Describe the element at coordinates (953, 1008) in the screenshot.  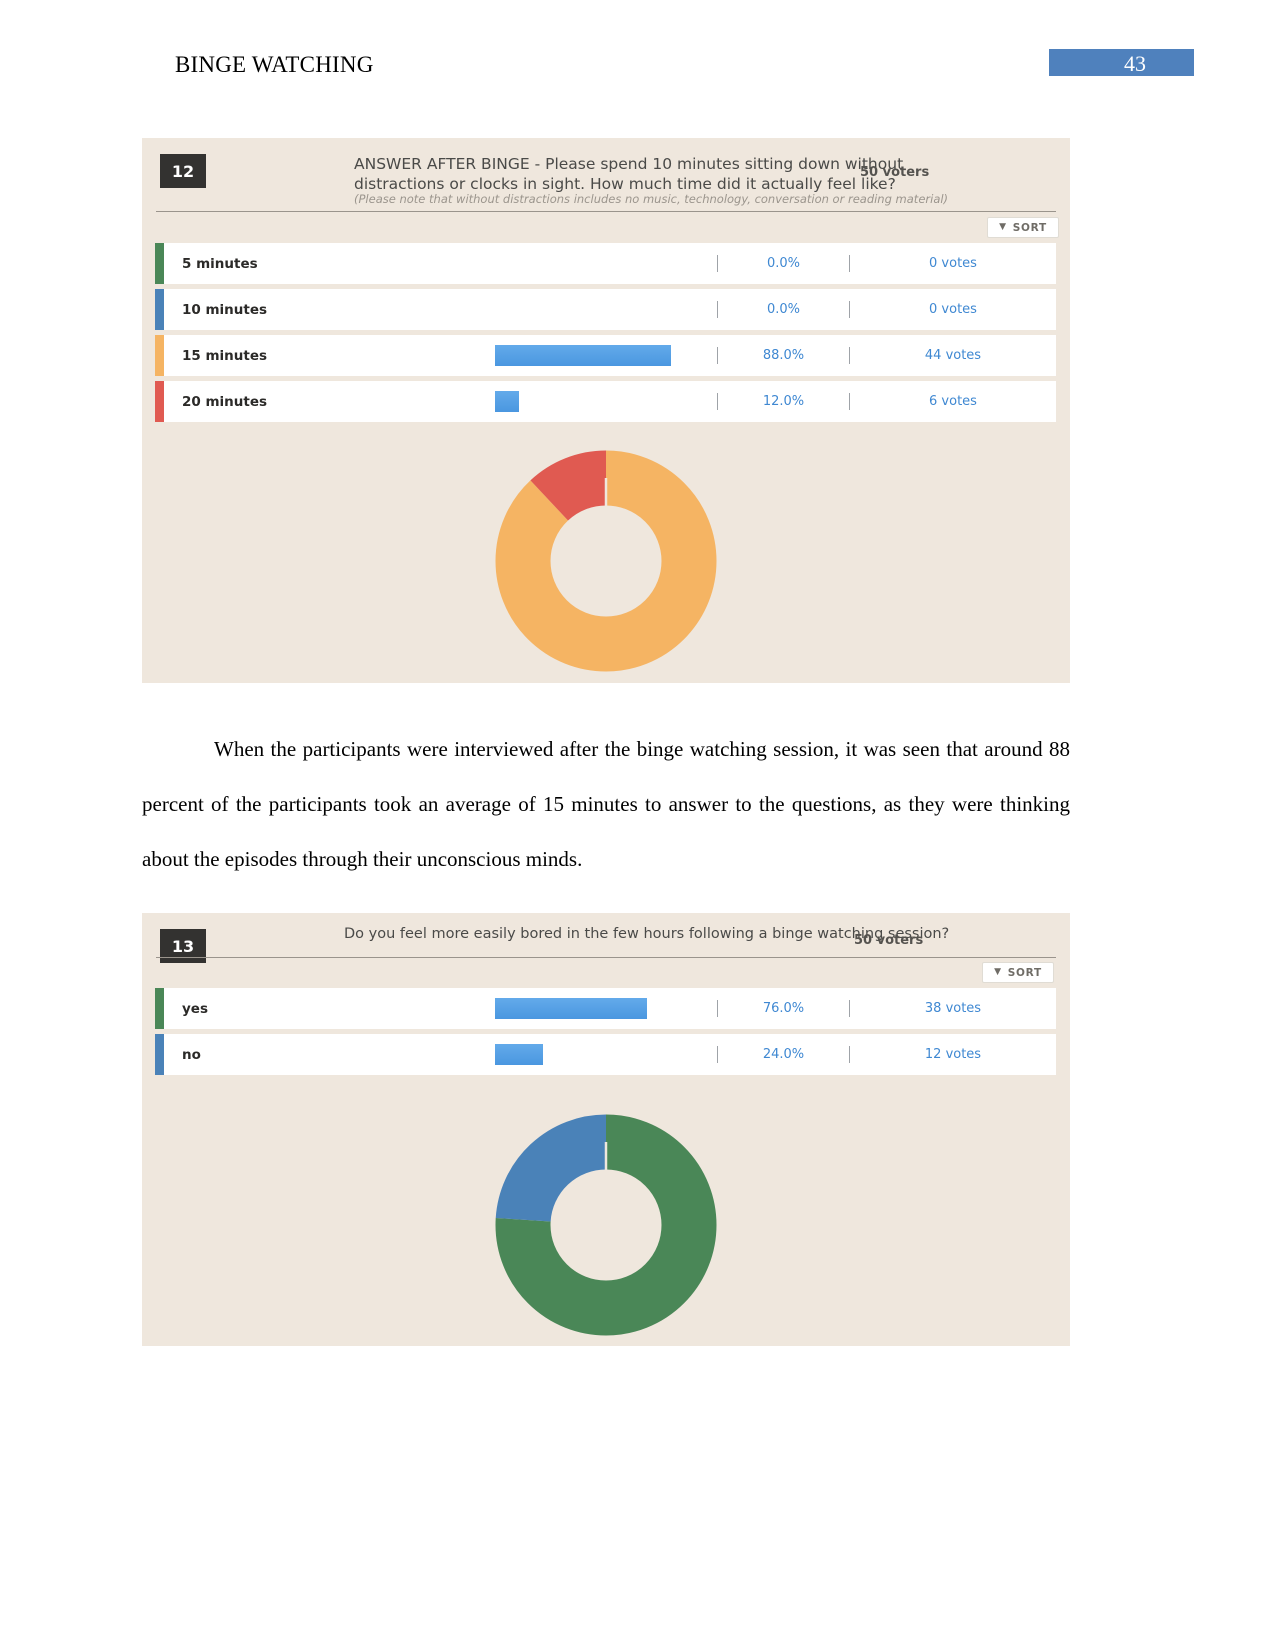
I see `option-votes: 38 votes` at that location.